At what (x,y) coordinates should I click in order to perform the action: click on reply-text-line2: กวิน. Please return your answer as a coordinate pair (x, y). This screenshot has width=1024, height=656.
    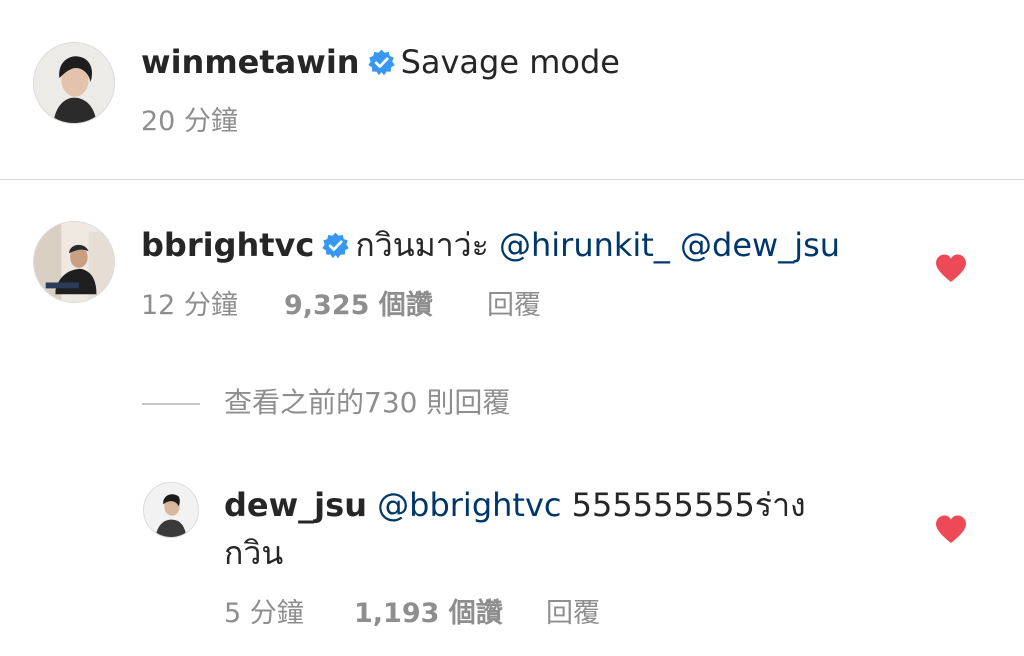
    Looking at the image, I should click on (254, 553).